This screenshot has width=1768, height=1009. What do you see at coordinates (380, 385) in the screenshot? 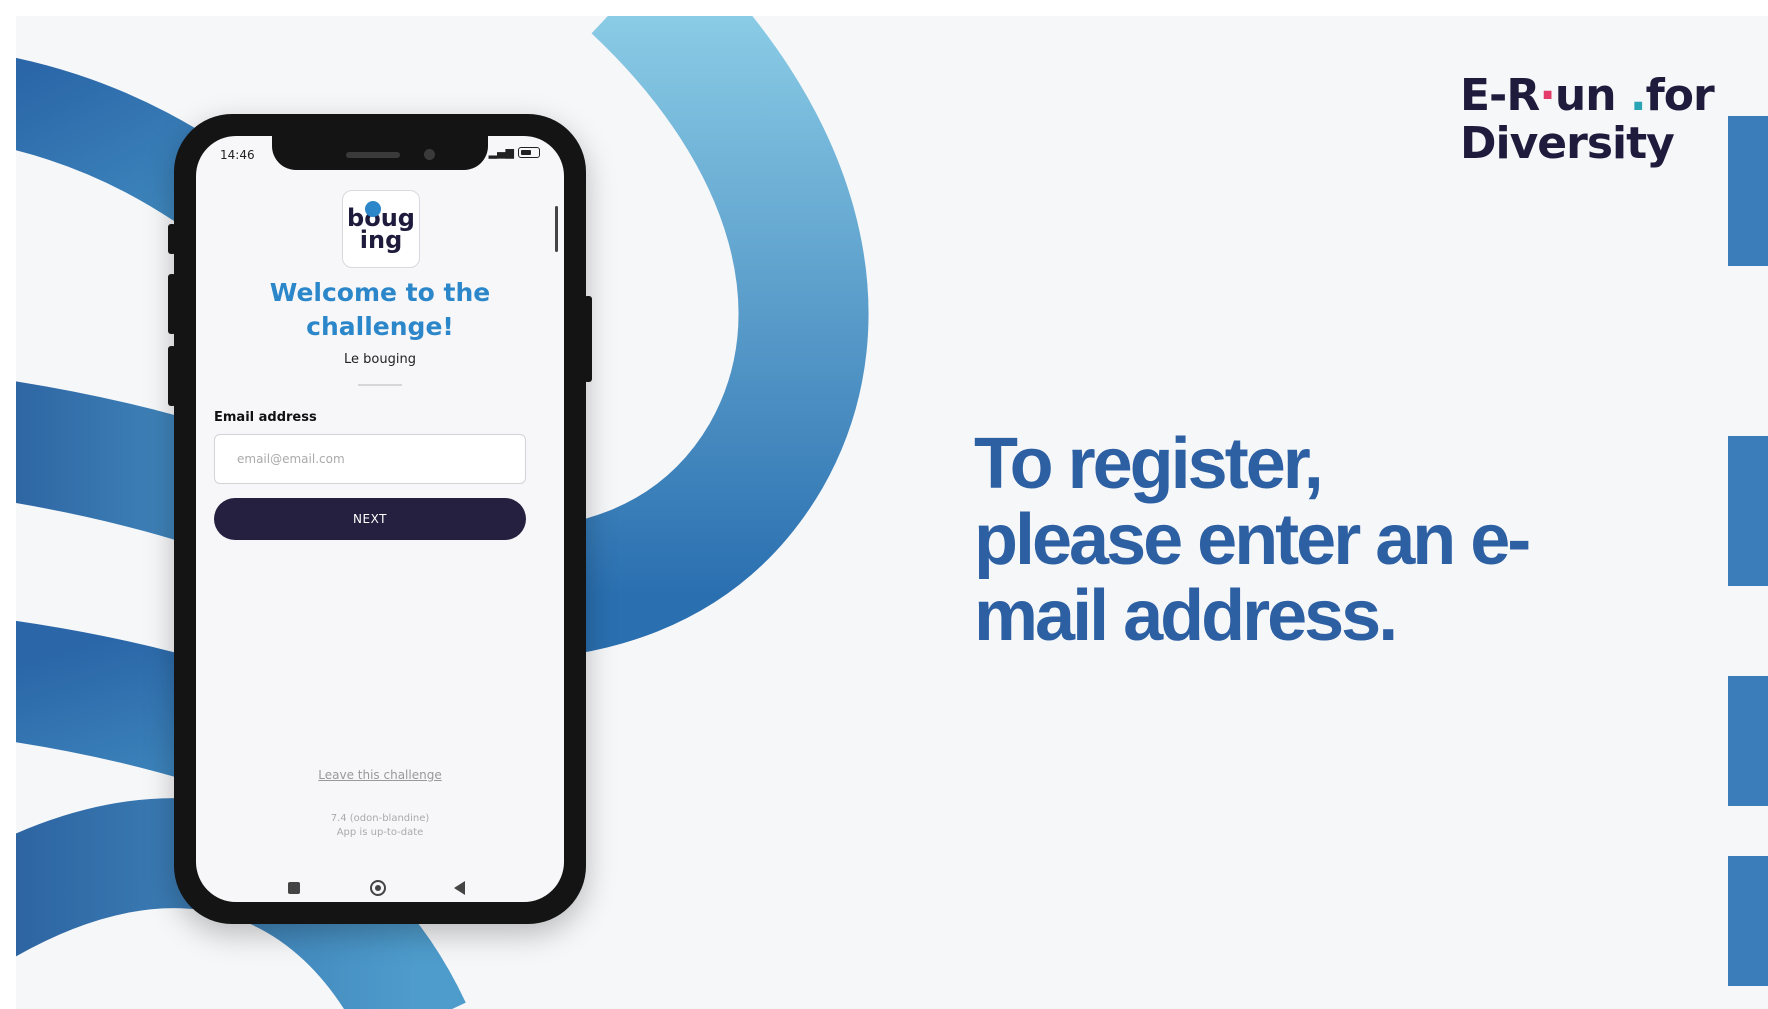
I see `divider` at bounding box center [380, 385].